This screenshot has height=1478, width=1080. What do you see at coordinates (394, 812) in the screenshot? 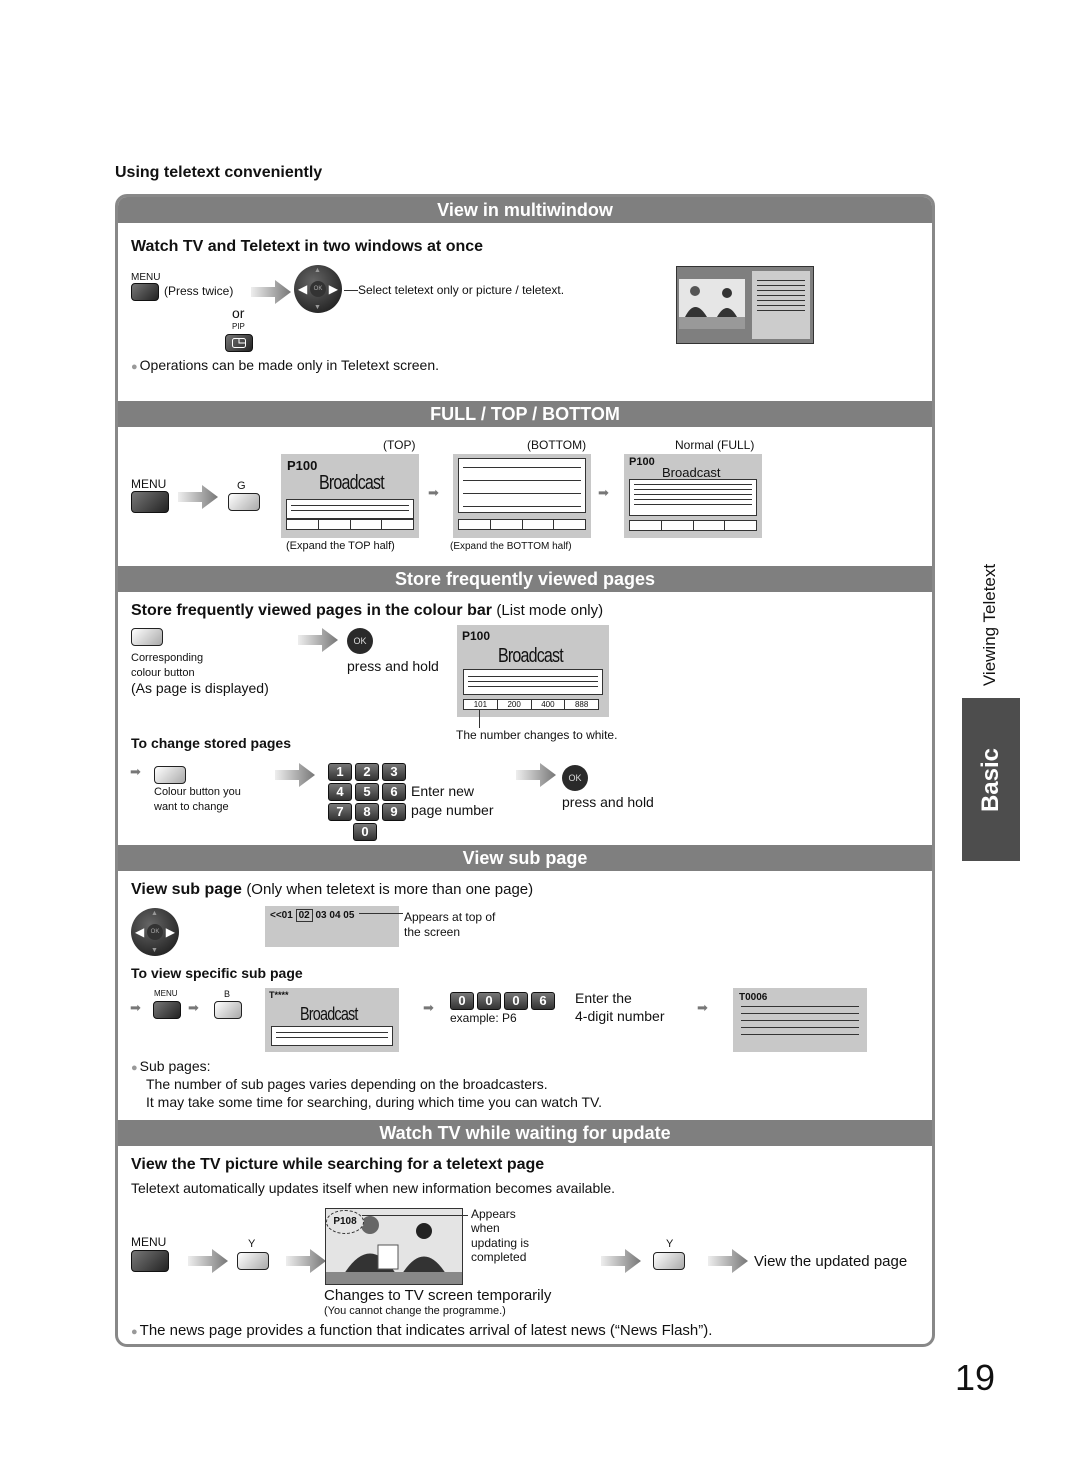
I see `key-9: 9` at bounding box center [394, 812].